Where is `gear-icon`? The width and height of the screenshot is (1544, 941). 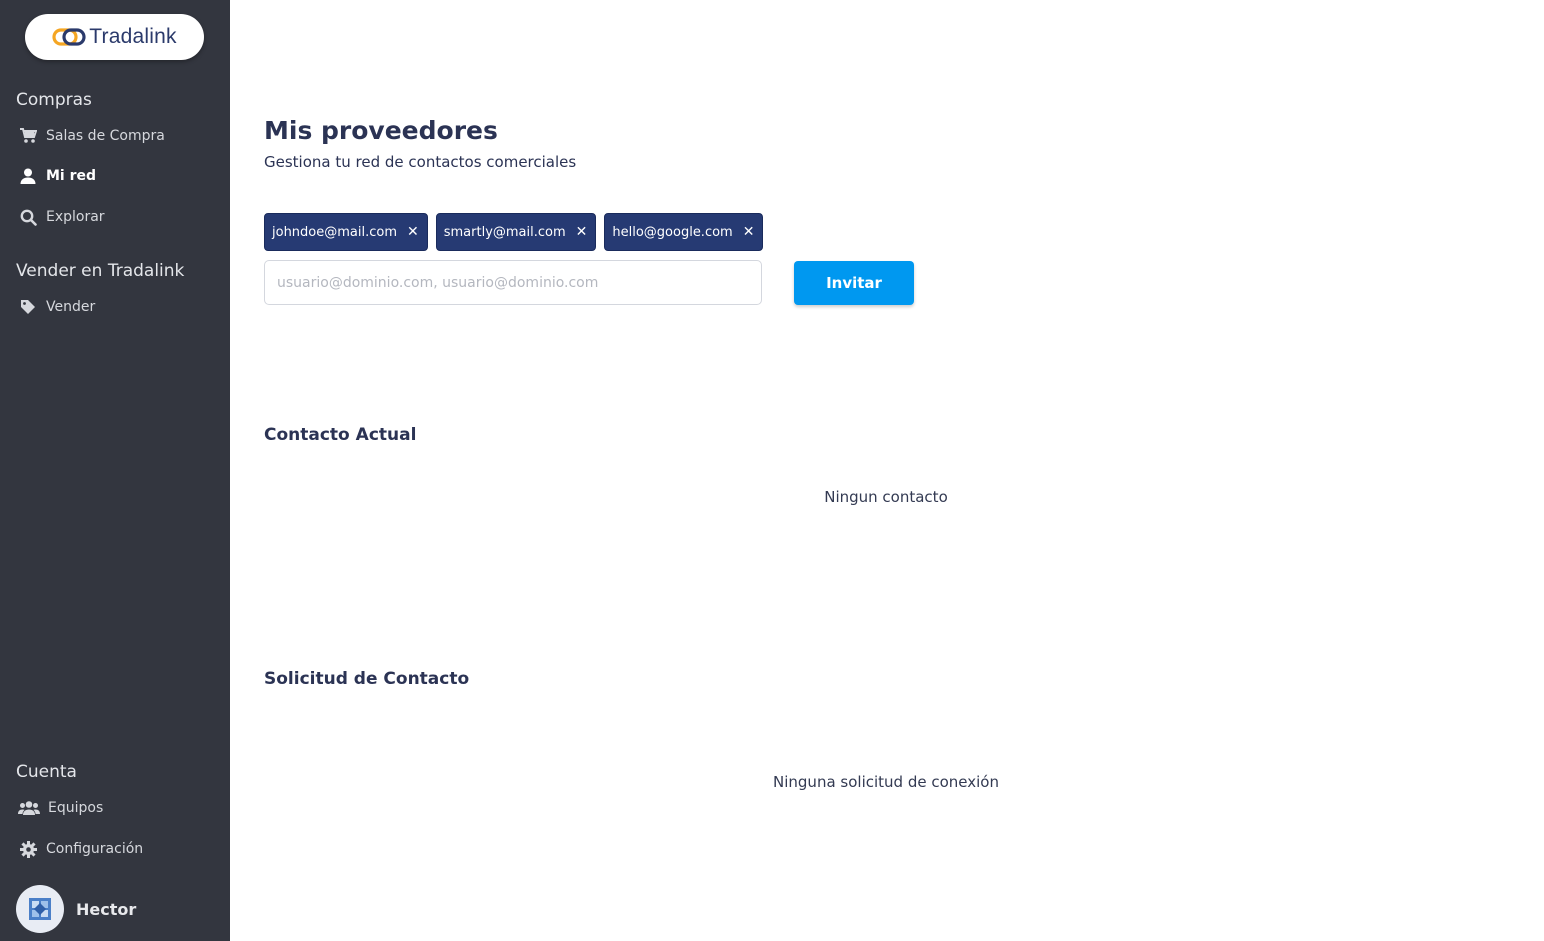
gear-icon is located at coordinates (28, 849).